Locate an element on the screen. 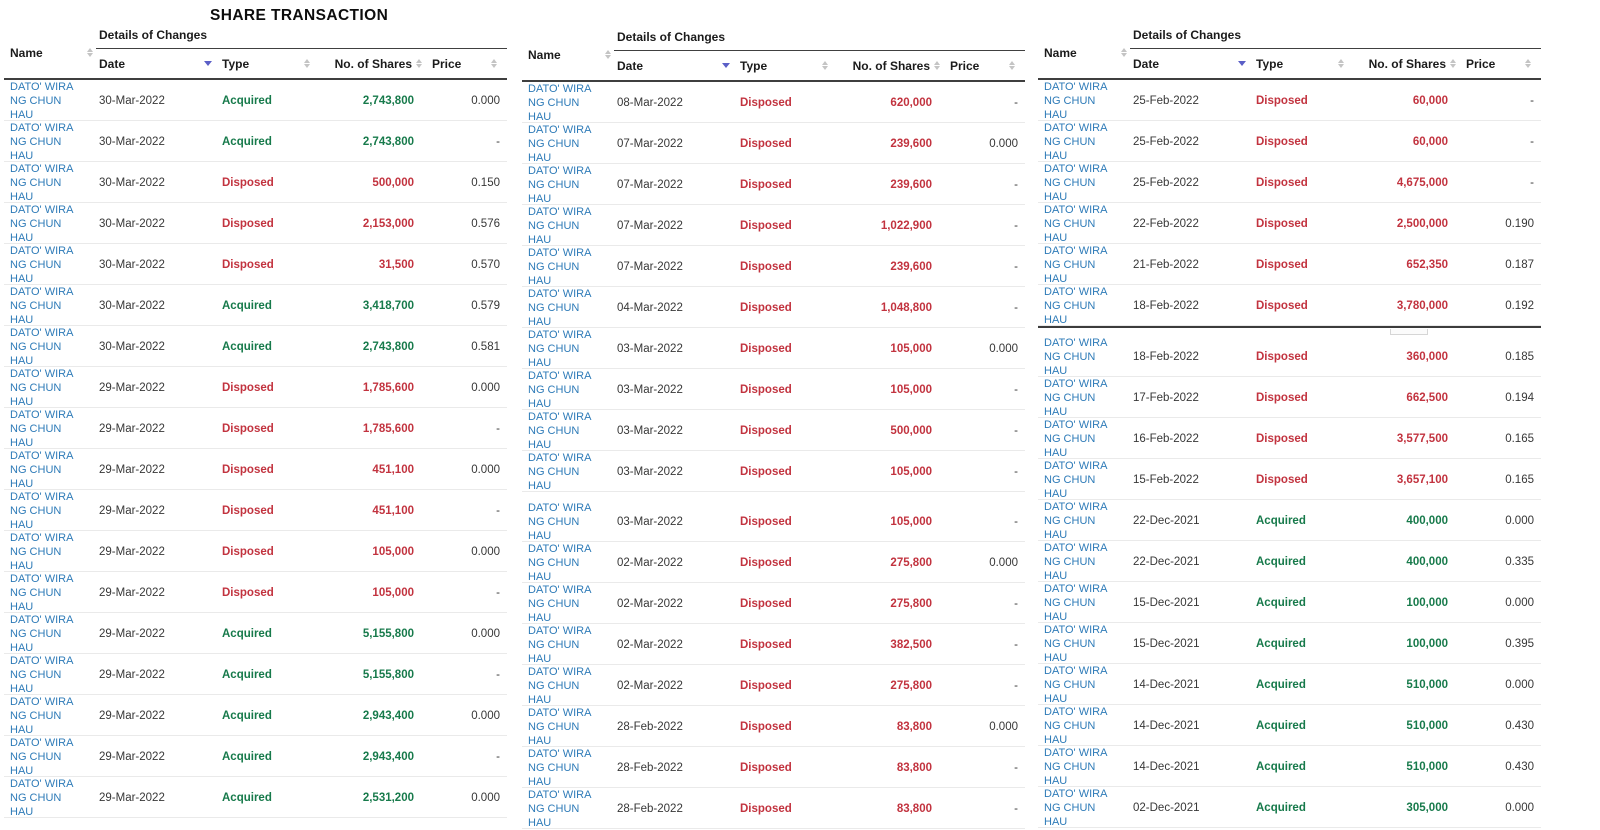 This screenshot has height=830, width=1600. price-cell: 0.570 is located at coordinates (485, 265).